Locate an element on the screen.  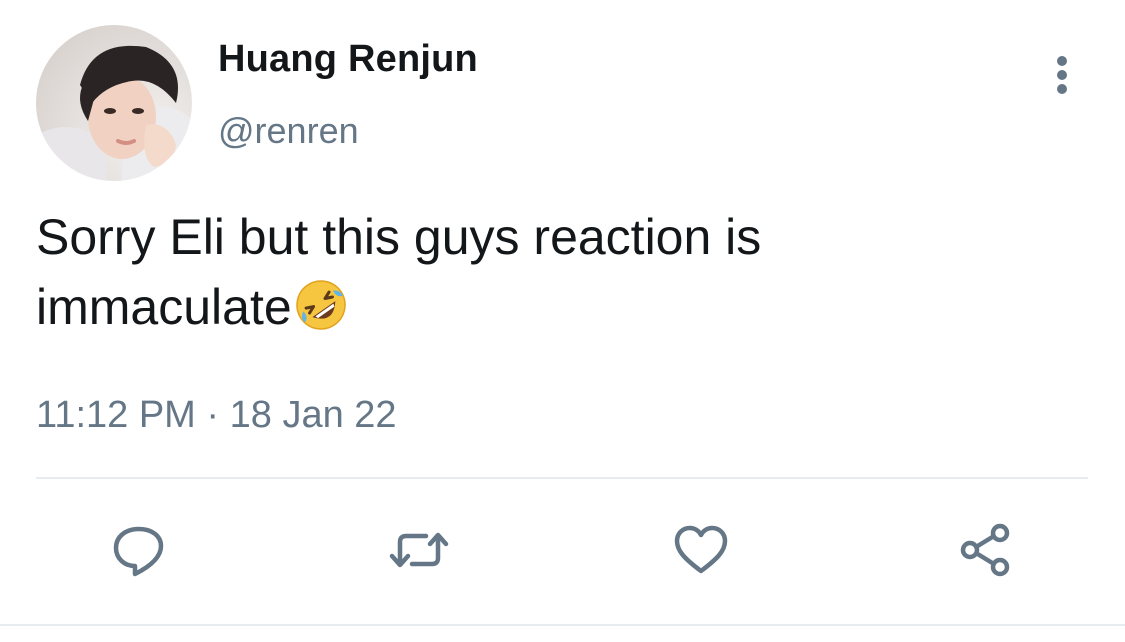
tweet-text-line-1: Sorry Eli but this guys reaction is is located at coordinates (399, 237).